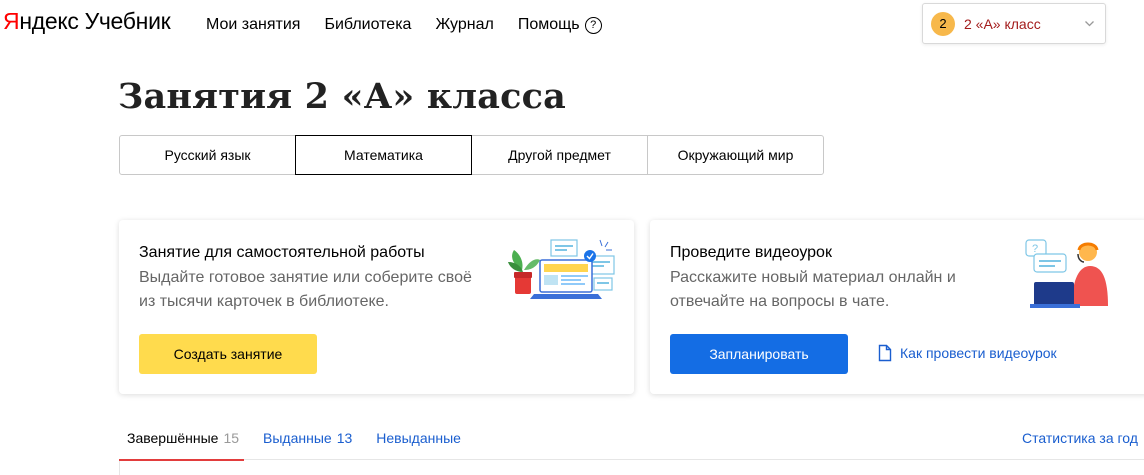  I want to click on nav-journal: Журнал, so click(464, 25).